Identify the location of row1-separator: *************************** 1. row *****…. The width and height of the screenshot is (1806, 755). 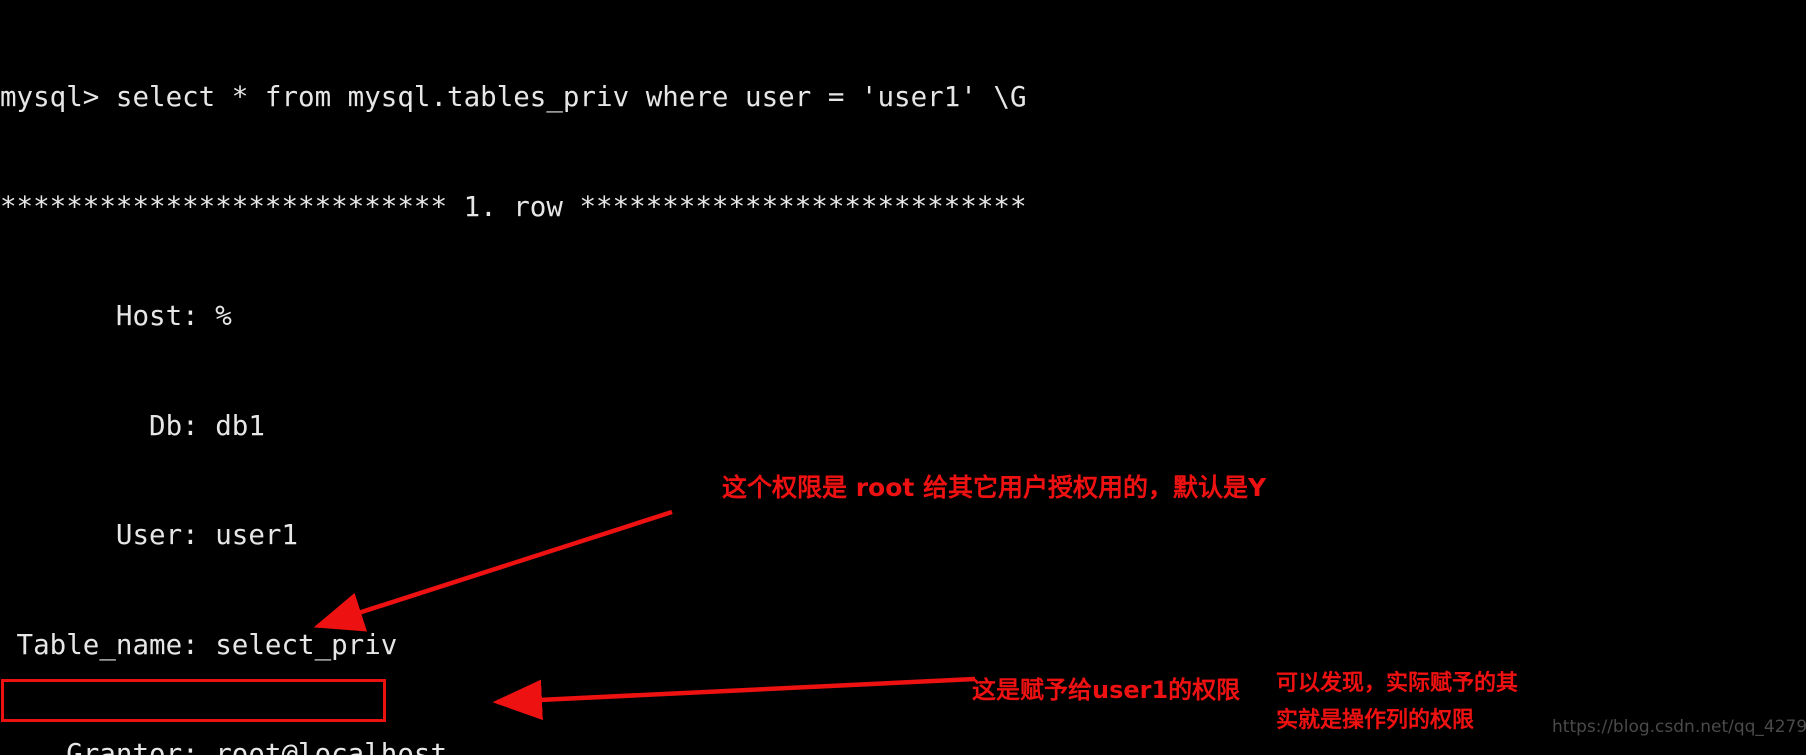
(513, 206).